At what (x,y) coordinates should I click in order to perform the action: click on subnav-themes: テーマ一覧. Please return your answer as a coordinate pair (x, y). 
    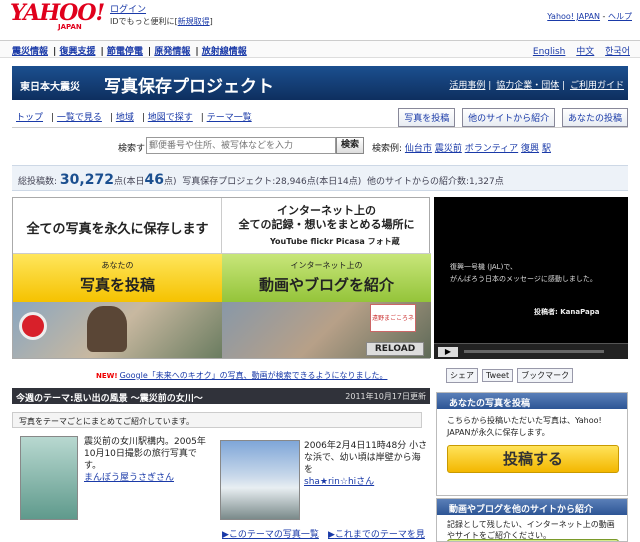
    Looking at the image, I should click on (229, 118).